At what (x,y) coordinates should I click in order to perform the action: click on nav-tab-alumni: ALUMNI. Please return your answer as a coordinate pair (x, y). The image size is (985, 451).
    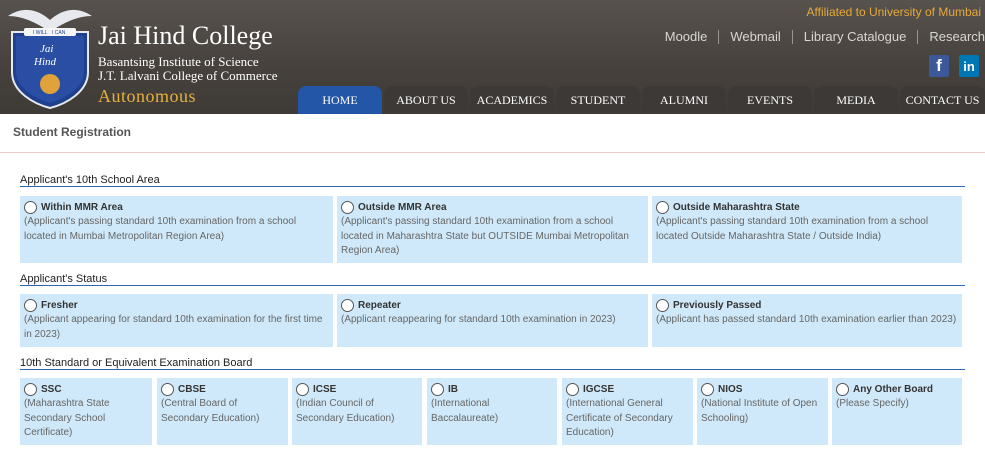
    Looking at the image, I should click on (684, 100).